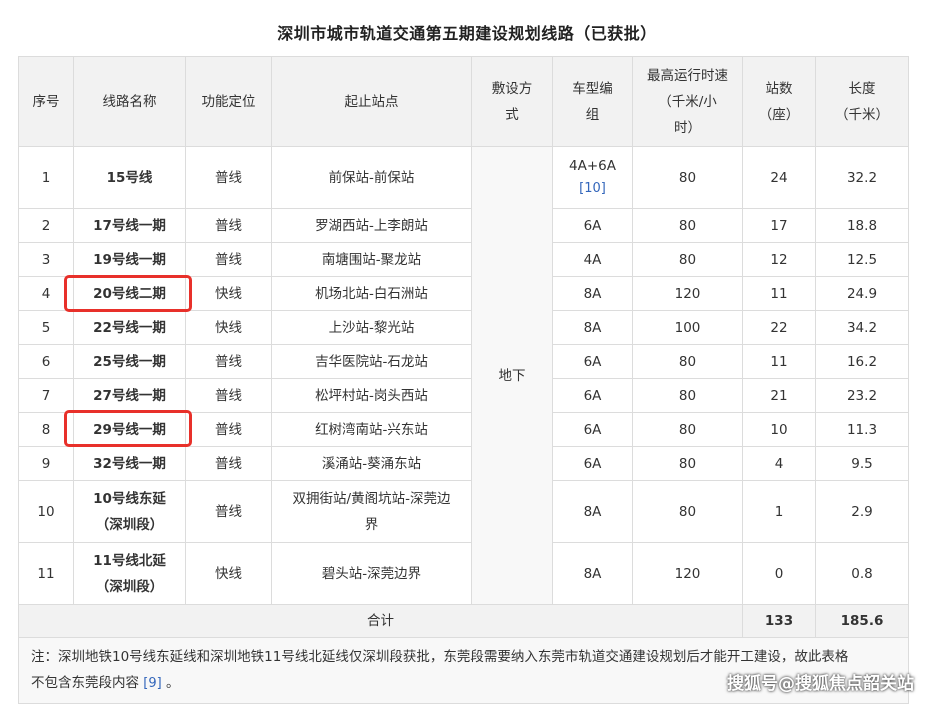  What do you see at coordinates (46, 573) in the screenshot?
I see `row-number: 11` at bounding box center [46, 573].